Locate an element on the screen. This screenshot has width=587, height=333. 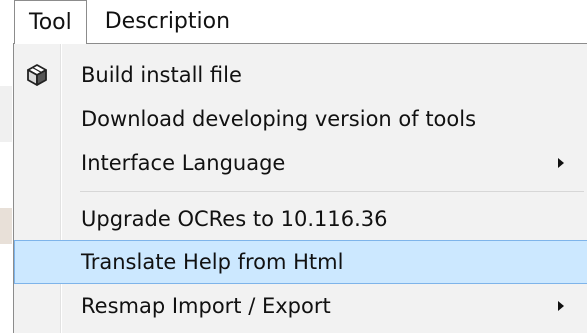
menu-separator is located at coordinates (332, 191).